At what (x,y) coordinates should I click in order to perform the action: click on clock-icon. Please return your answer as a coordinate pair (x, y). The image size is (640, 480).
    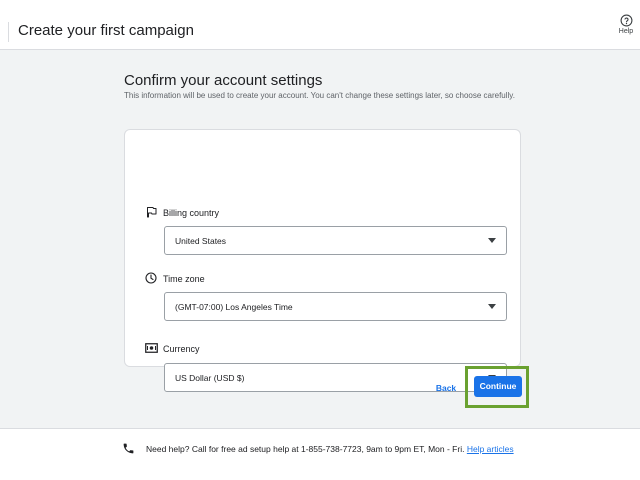
    Looking at the image, I should click on (151, 278).